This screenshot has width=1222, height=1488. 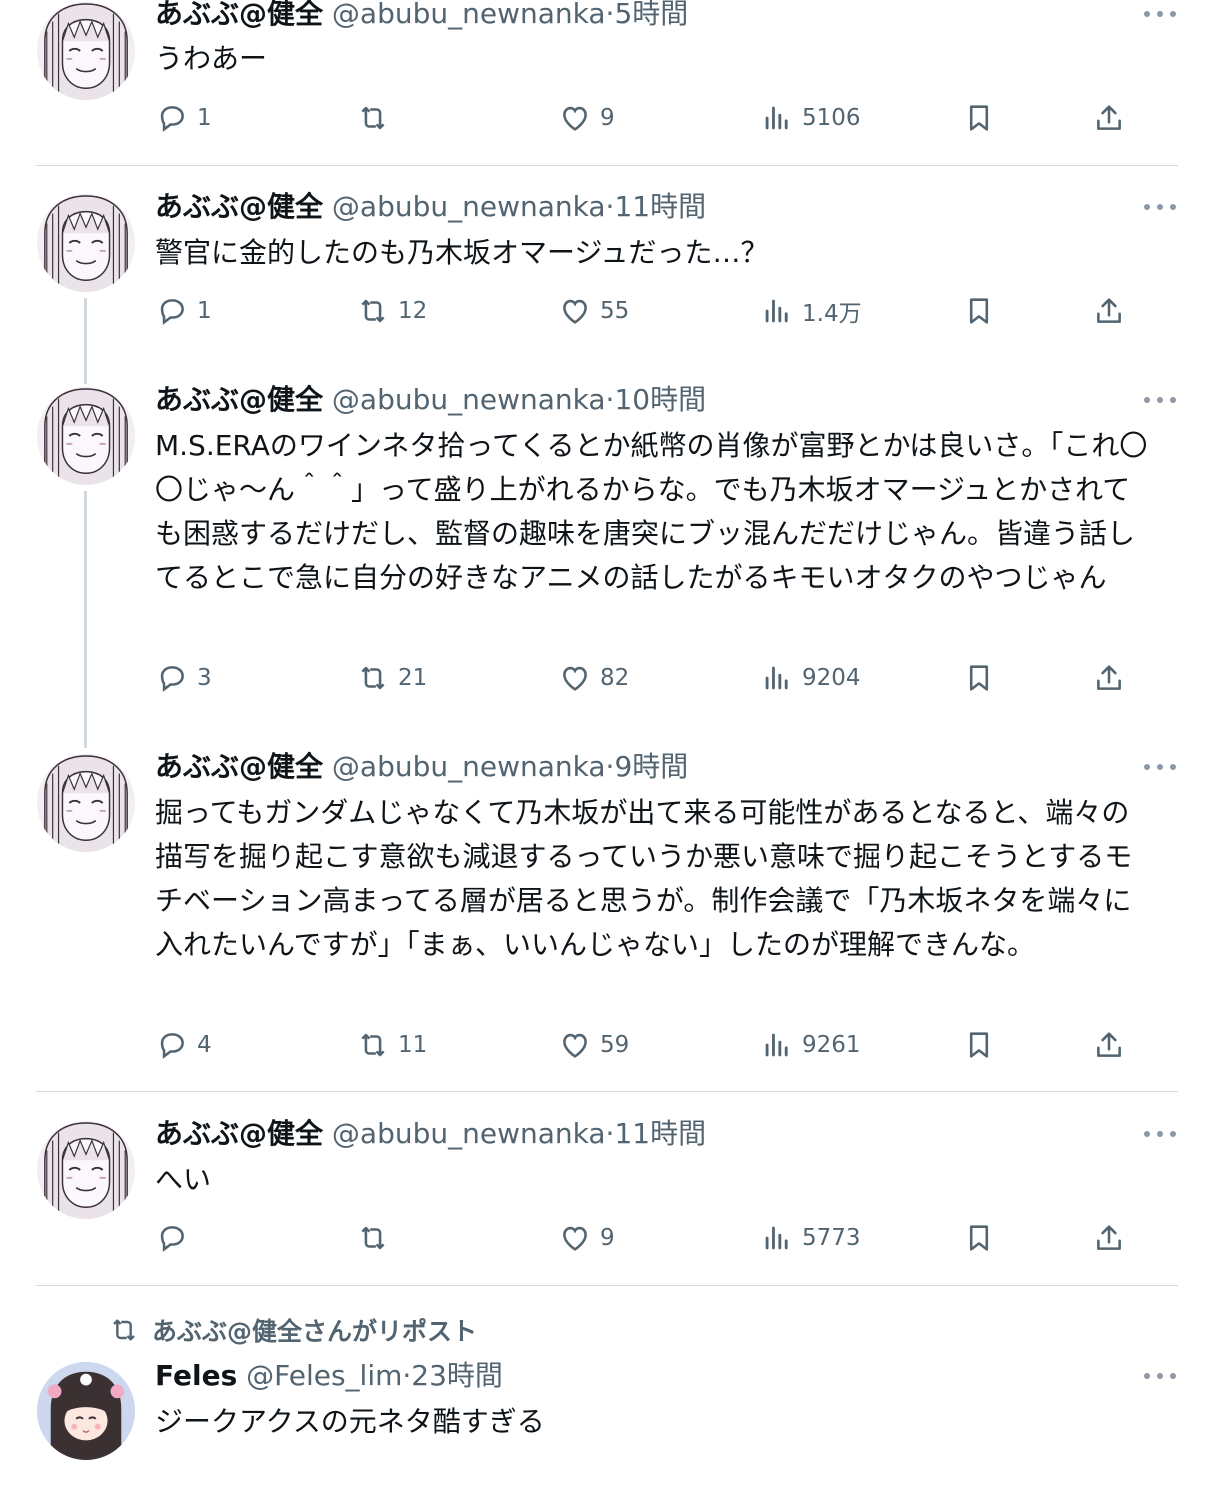 I want to click on views-button: 9261, so click(x=810, y=1045).